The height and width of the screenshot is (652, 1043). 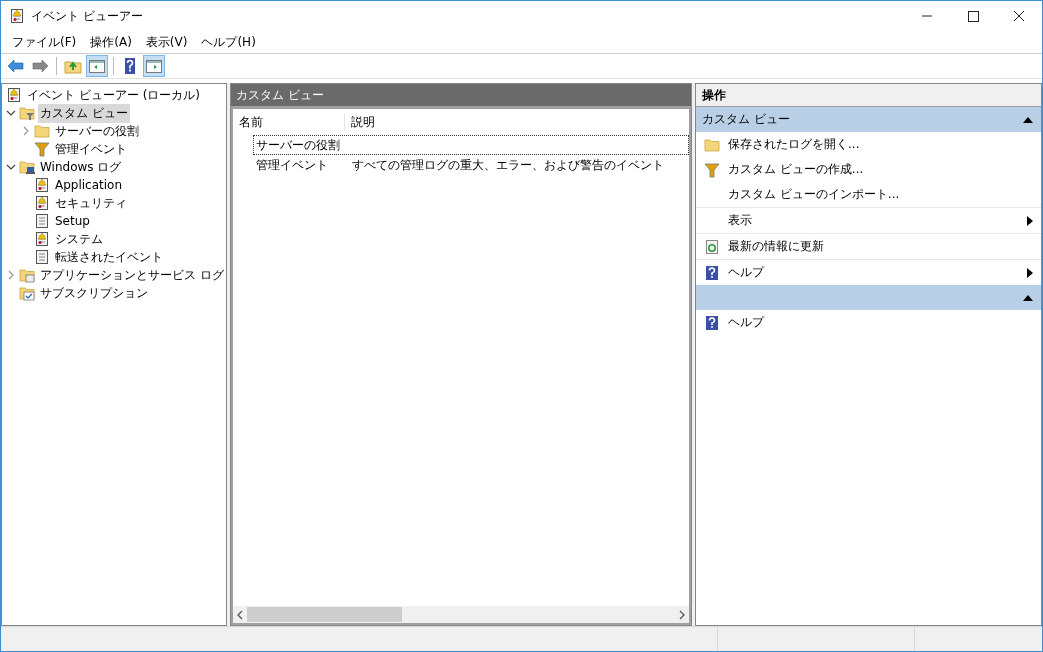 What do you see at coordinates (91, 149) in the screenshot?
I see `tree-item: 管理イベント` at bounding box center [91, 149].